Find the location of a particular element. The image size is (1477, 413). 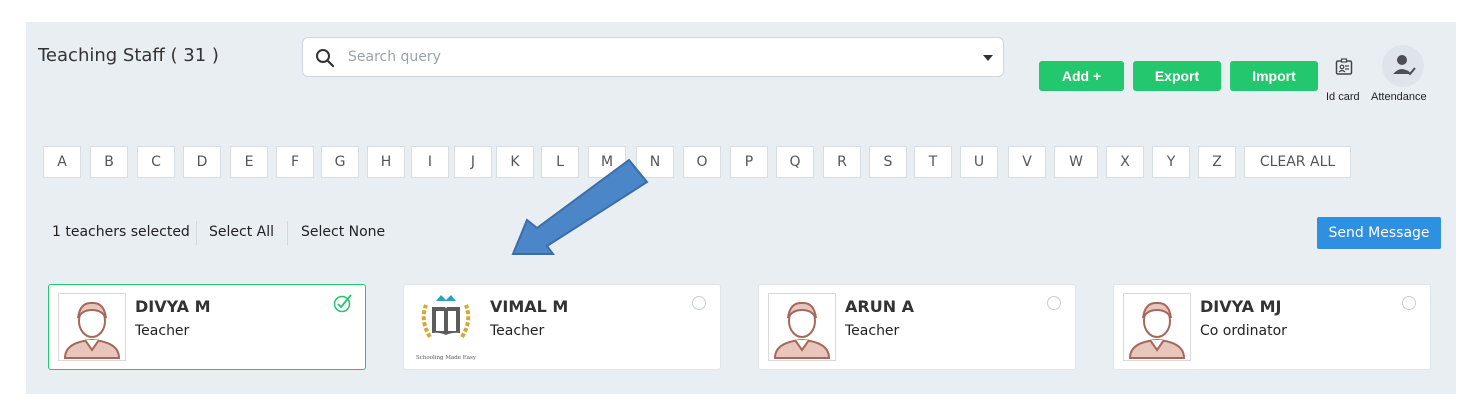

selected-count: 1 teachers selected is located at coordinates (121, 232).